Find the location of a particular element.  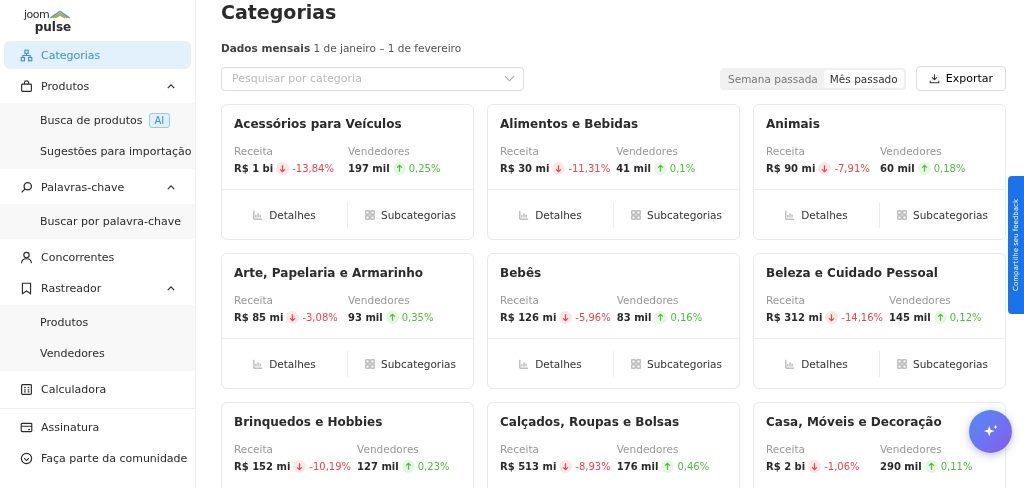

metric-value: 127 mil is located at coordinates (378, 466).